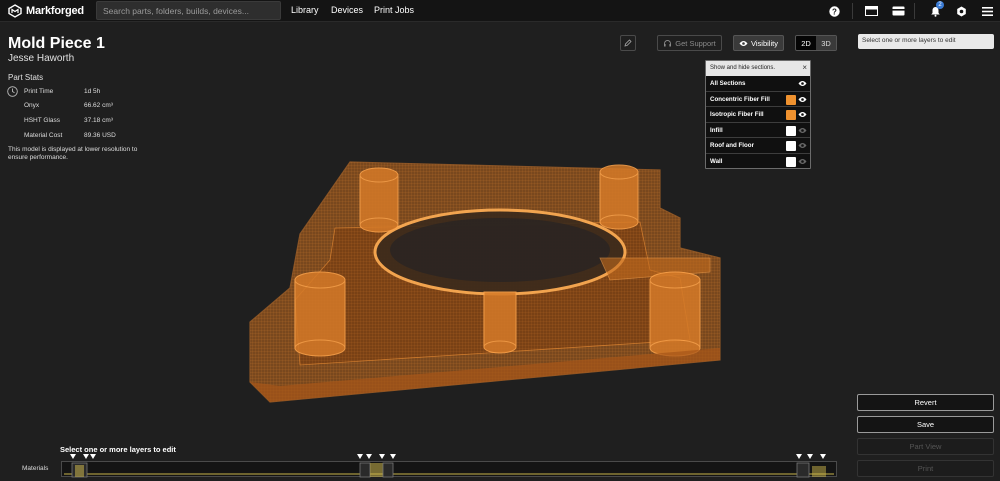 The height and width of the screenshot is (481, 1000). Describe the element at coordinates (39, 91) in the screenshot. I see `stat-label: Print Time` at that location.